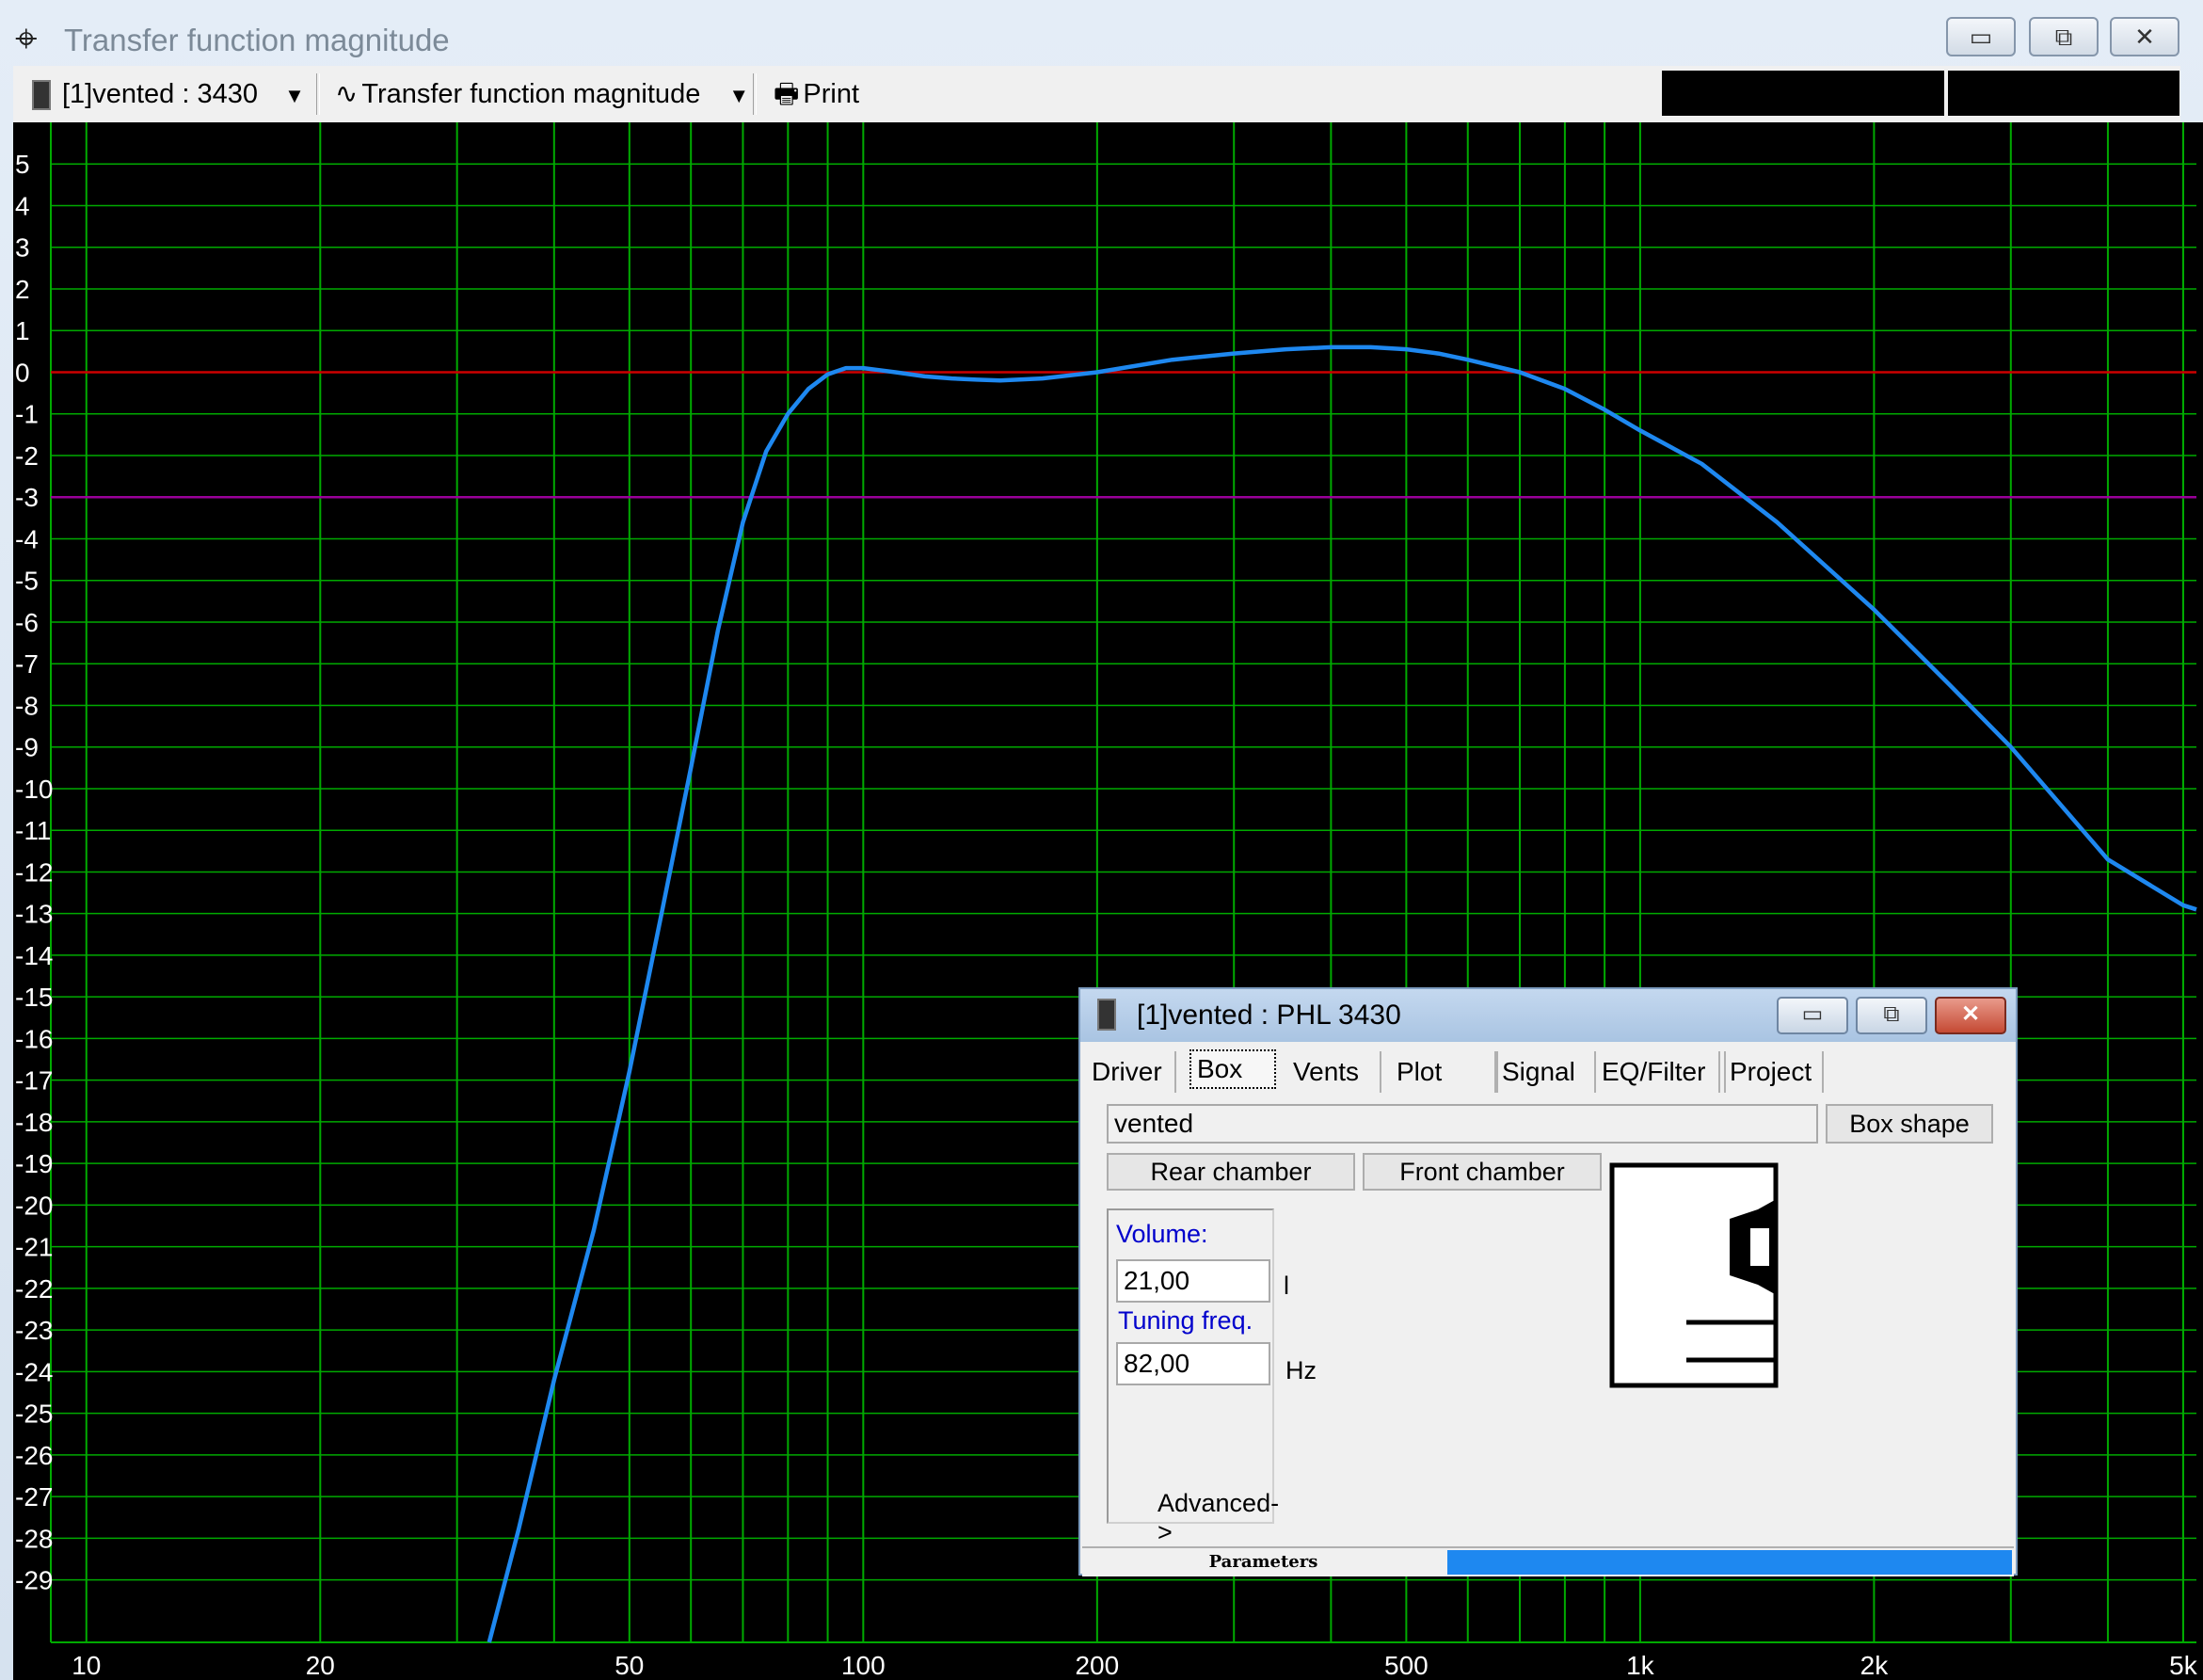 This screenshot has height=1680, width=2203. What do you see at coordinates (34, 1081) in the screenshot?
I see `y-tick-label: -17` at bounding box center [34, 1081].